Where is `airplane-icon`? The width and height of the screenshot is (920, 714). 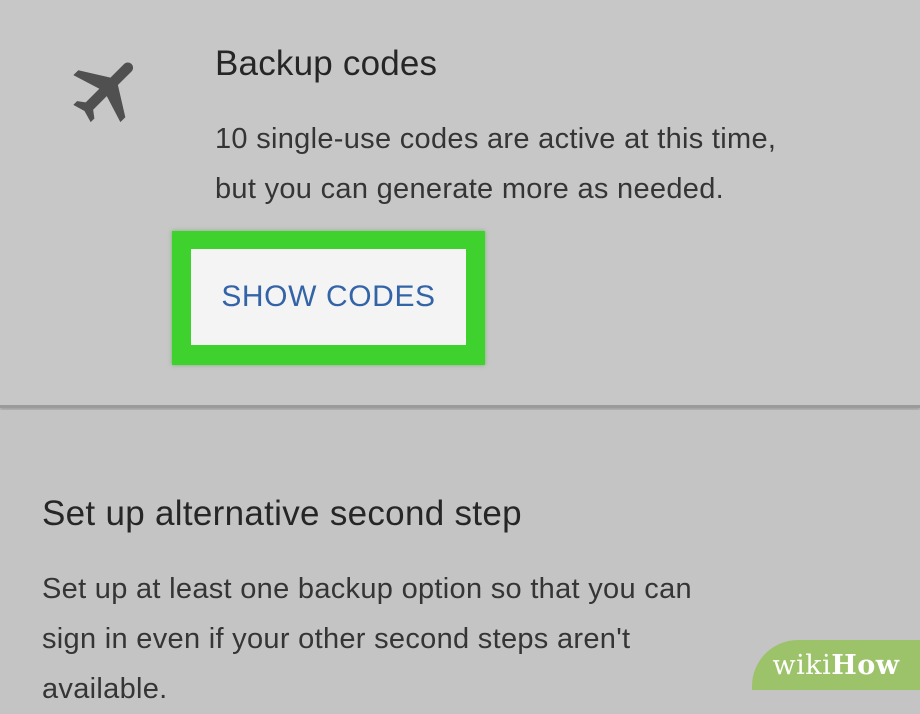
airplane-icon is located at coordinates (103, 92).